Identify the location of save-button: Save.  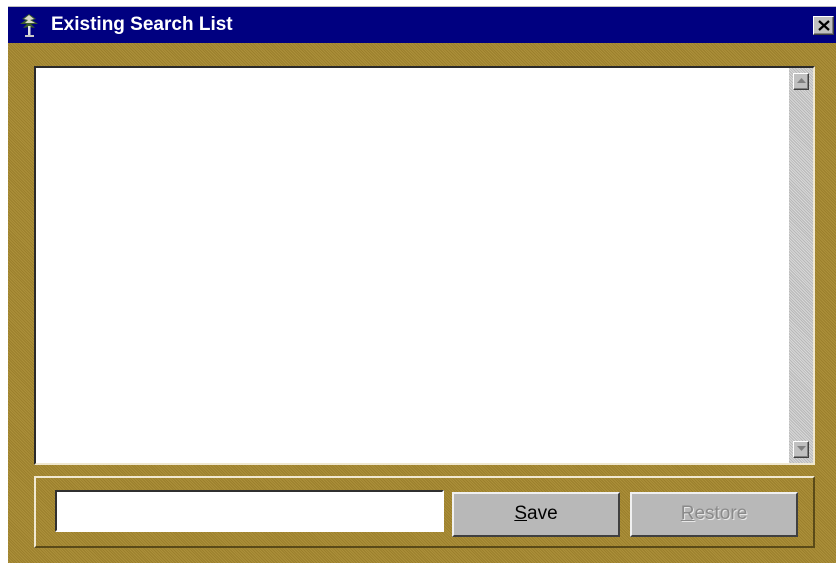
(536, 514).